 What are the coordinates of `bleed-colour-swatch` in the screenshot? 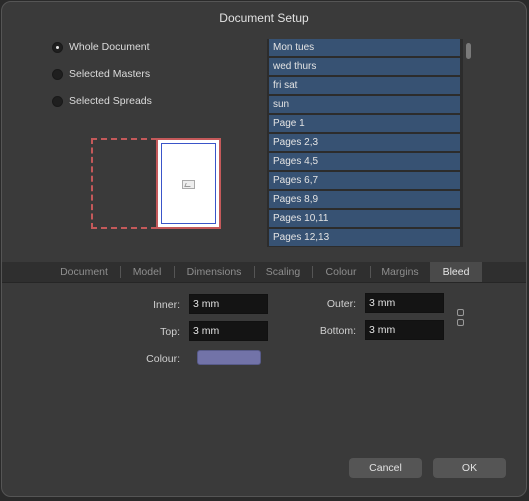 It's located at (229, 357).